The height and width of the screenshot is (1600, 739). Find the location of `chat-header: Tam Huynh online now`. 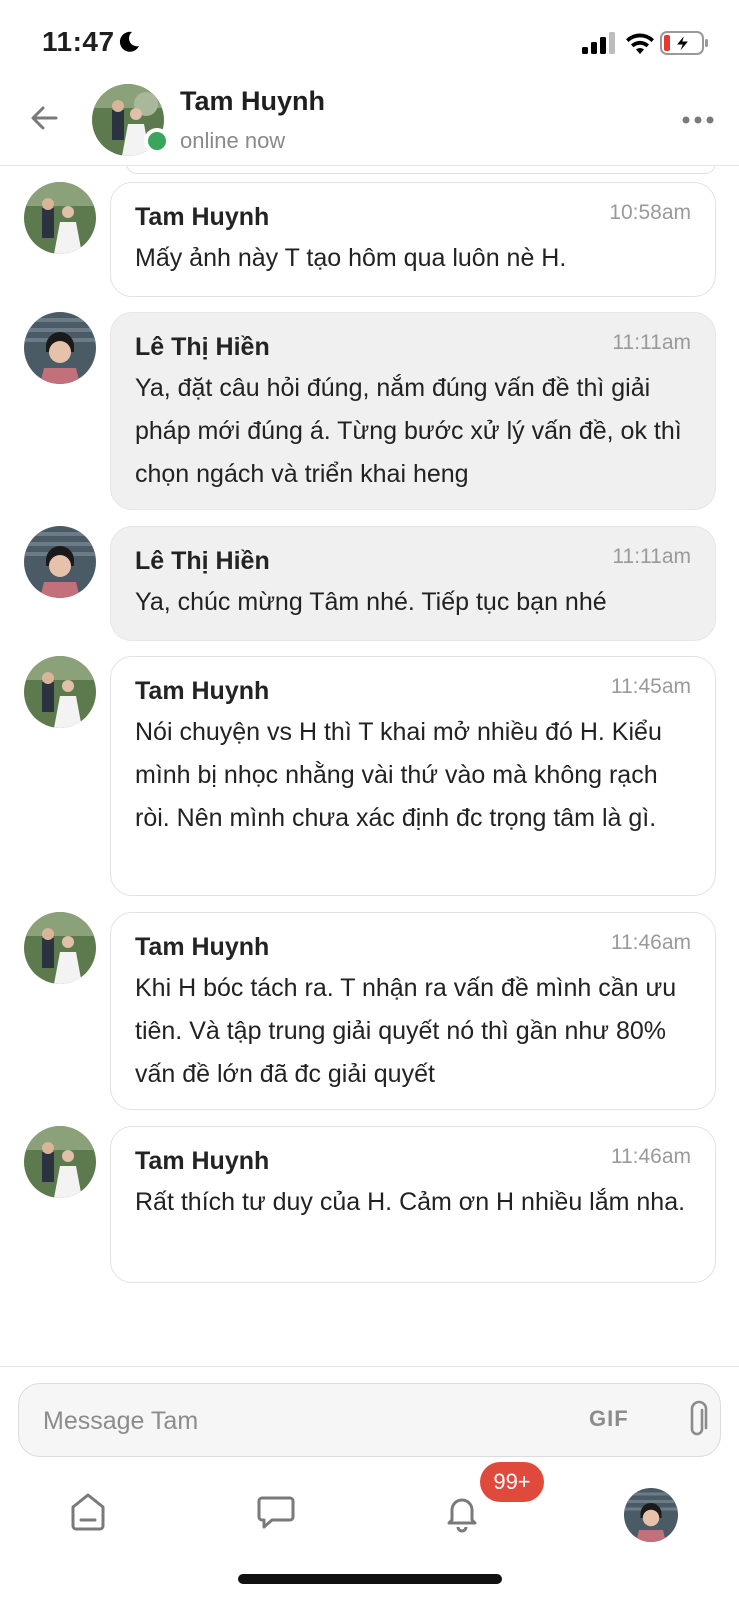

chat-header: Tam Huynh online now is located at coordinates (369, 123).